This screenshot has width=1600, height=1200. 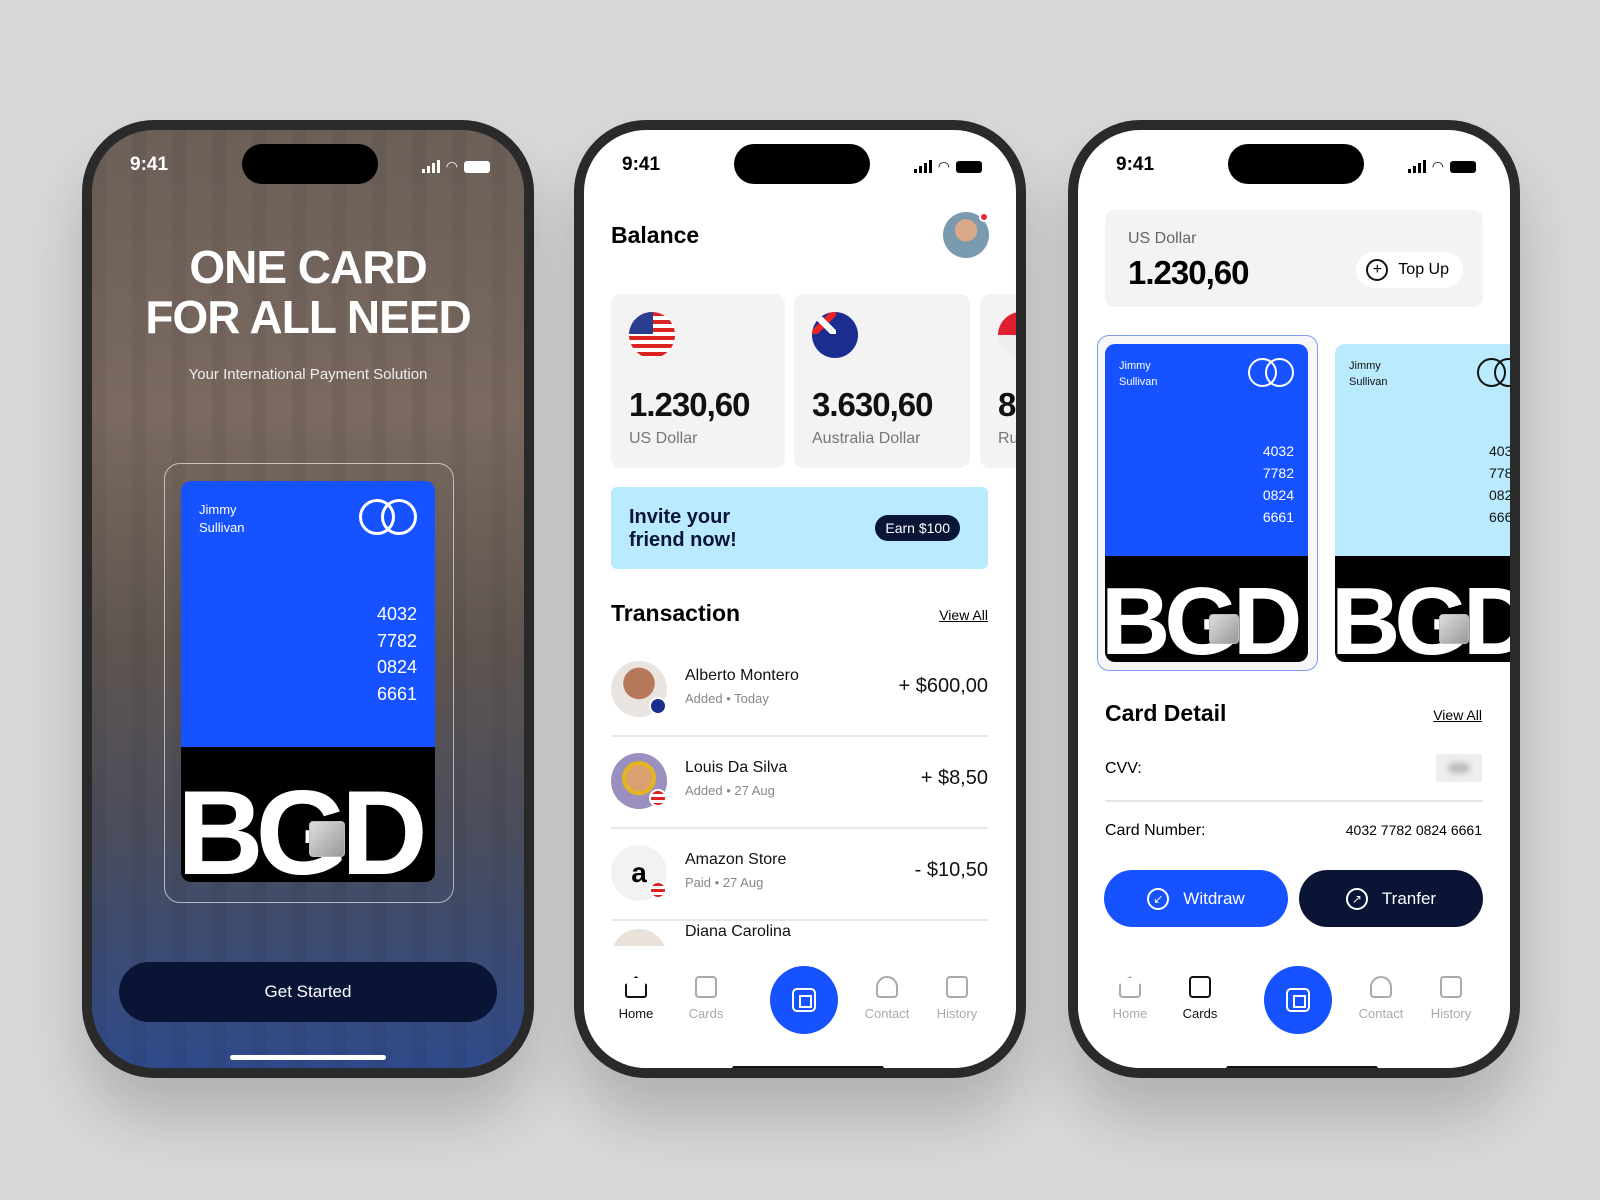 I want to click on balance-card-aud: 3.630,60 Australia Dollar, so click(x=882, y=381).